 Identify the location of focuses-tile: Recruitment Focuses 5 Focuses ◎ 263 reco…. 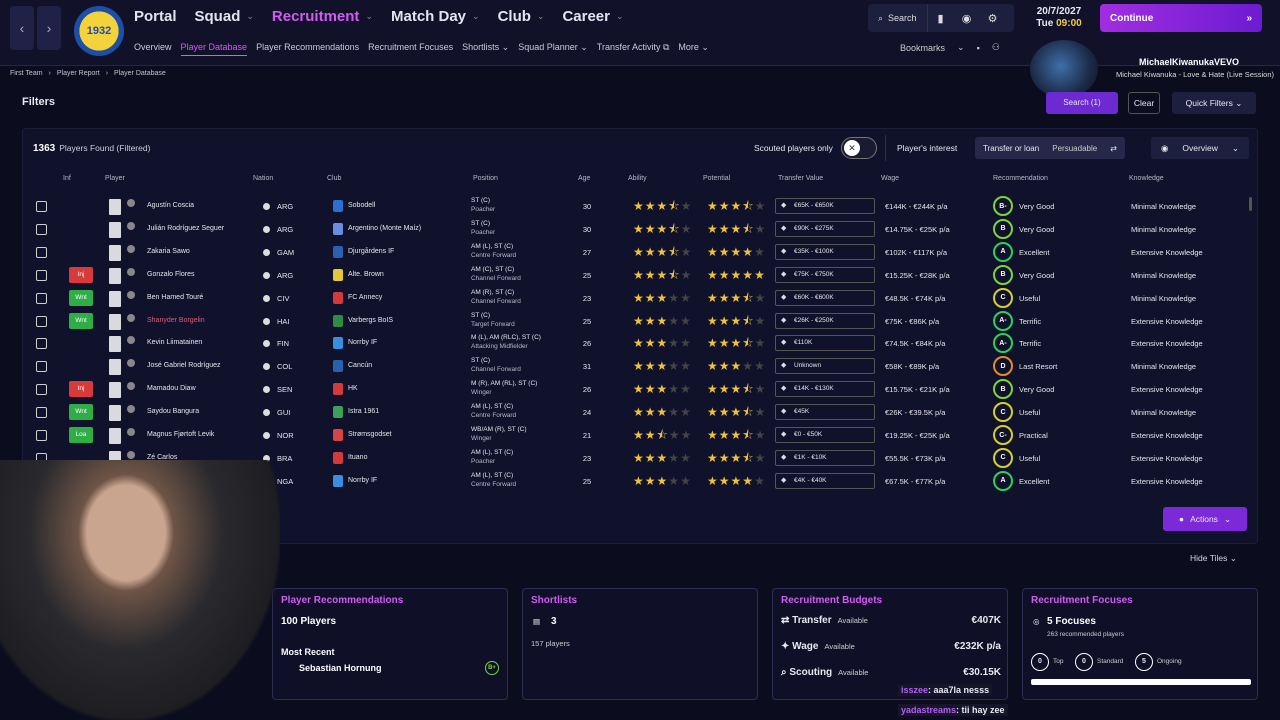
(1140, 644).